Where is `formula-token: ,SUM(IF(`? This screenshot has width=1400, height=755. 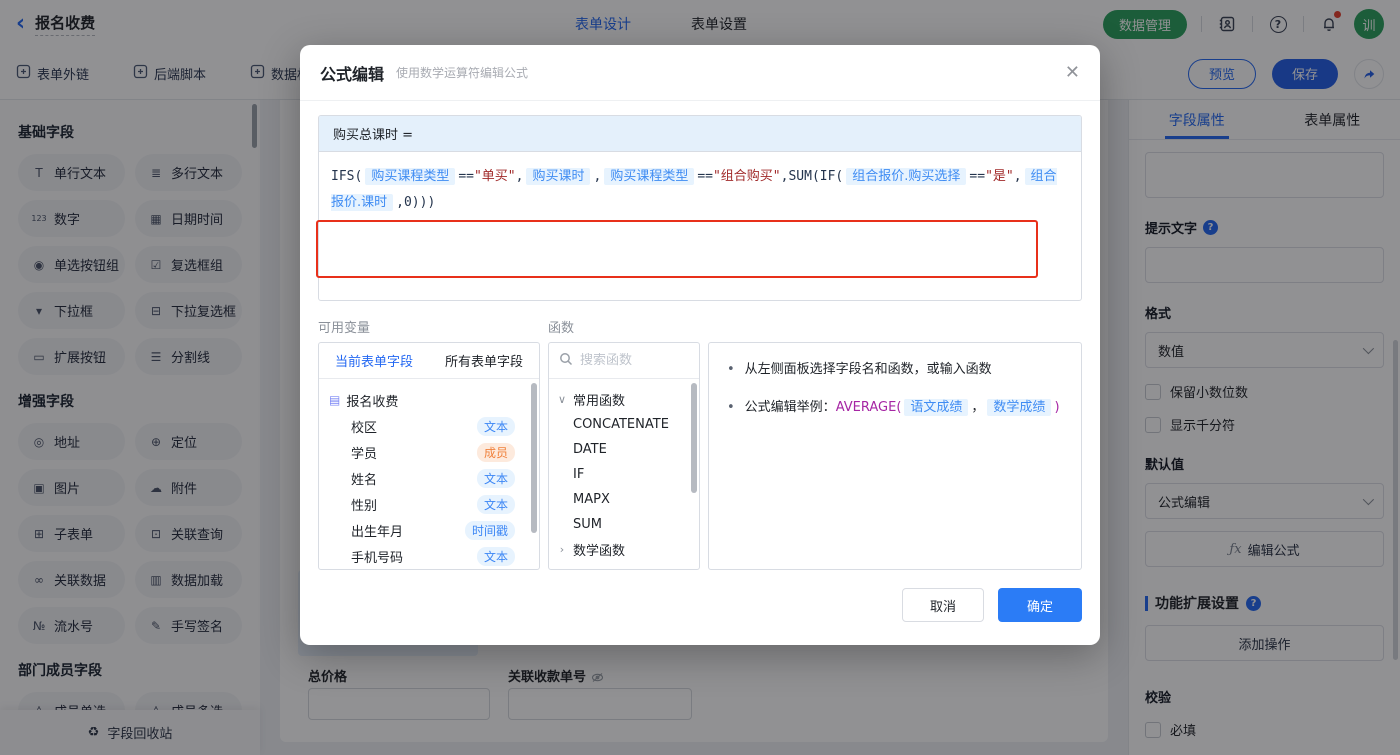 formula-token: ,SUM(IF( is located at coordinates (812, 176).